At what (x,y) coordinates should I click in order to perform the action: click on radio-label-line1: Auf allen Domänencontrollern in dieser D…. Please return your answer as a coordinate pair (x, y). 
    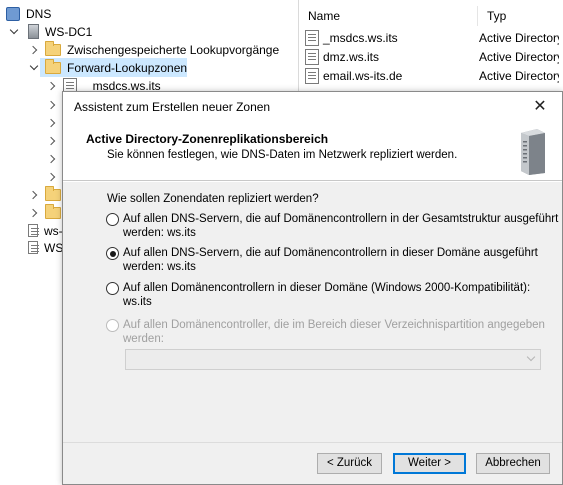
    Looking at the image, I should click on (327, 295).